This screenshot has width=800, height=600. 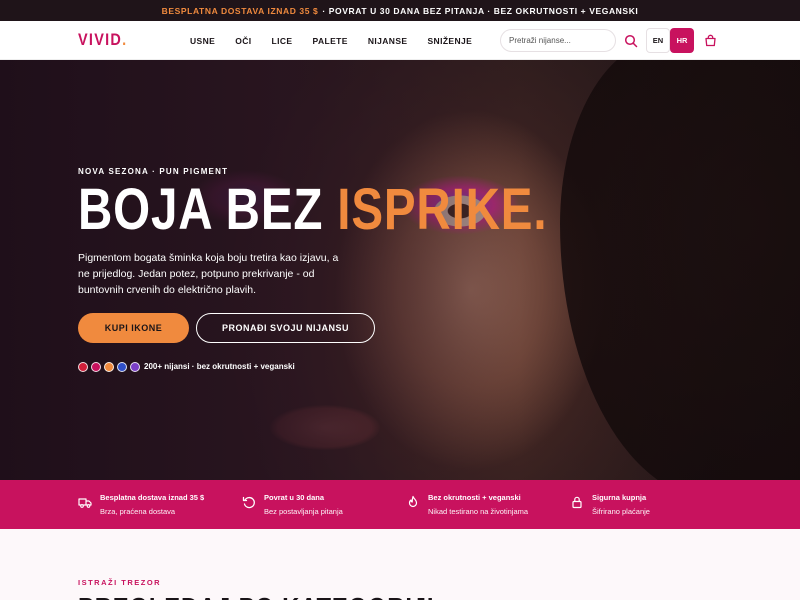 What do you see at coordinates (413, 501) in the screenshot?
I see `flame-icon` at bounding box center [413, 501].